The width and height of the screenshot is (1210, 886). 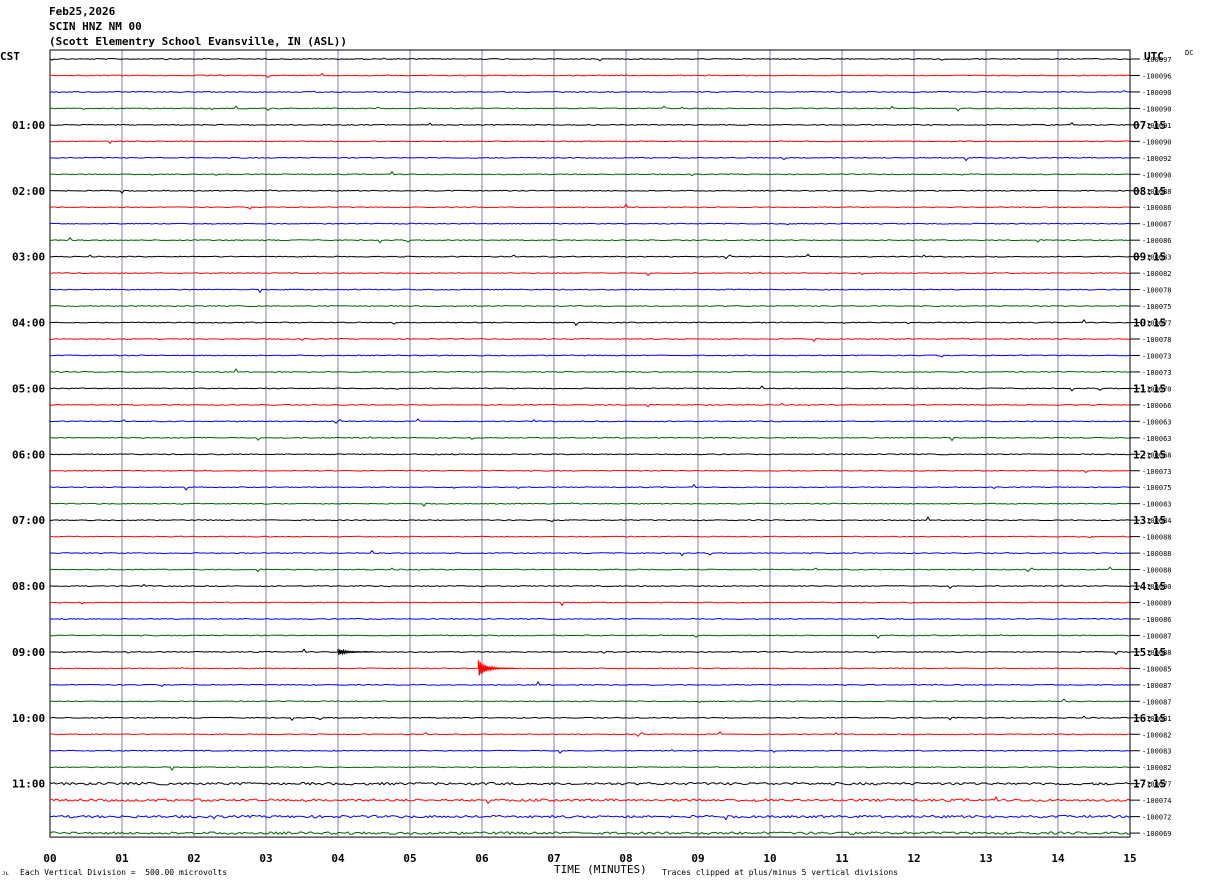 I want to click on left-hour-label: 07:00, so click(x=28, y=520).